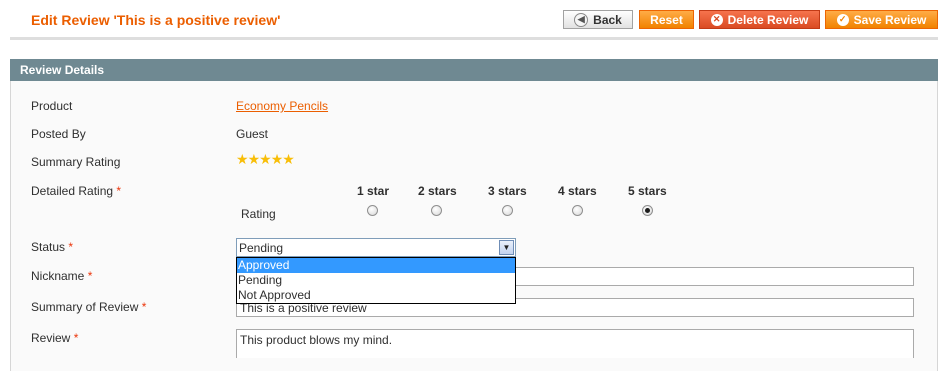  I want to click on delete-x-icon: ✕, so click(716, 19).